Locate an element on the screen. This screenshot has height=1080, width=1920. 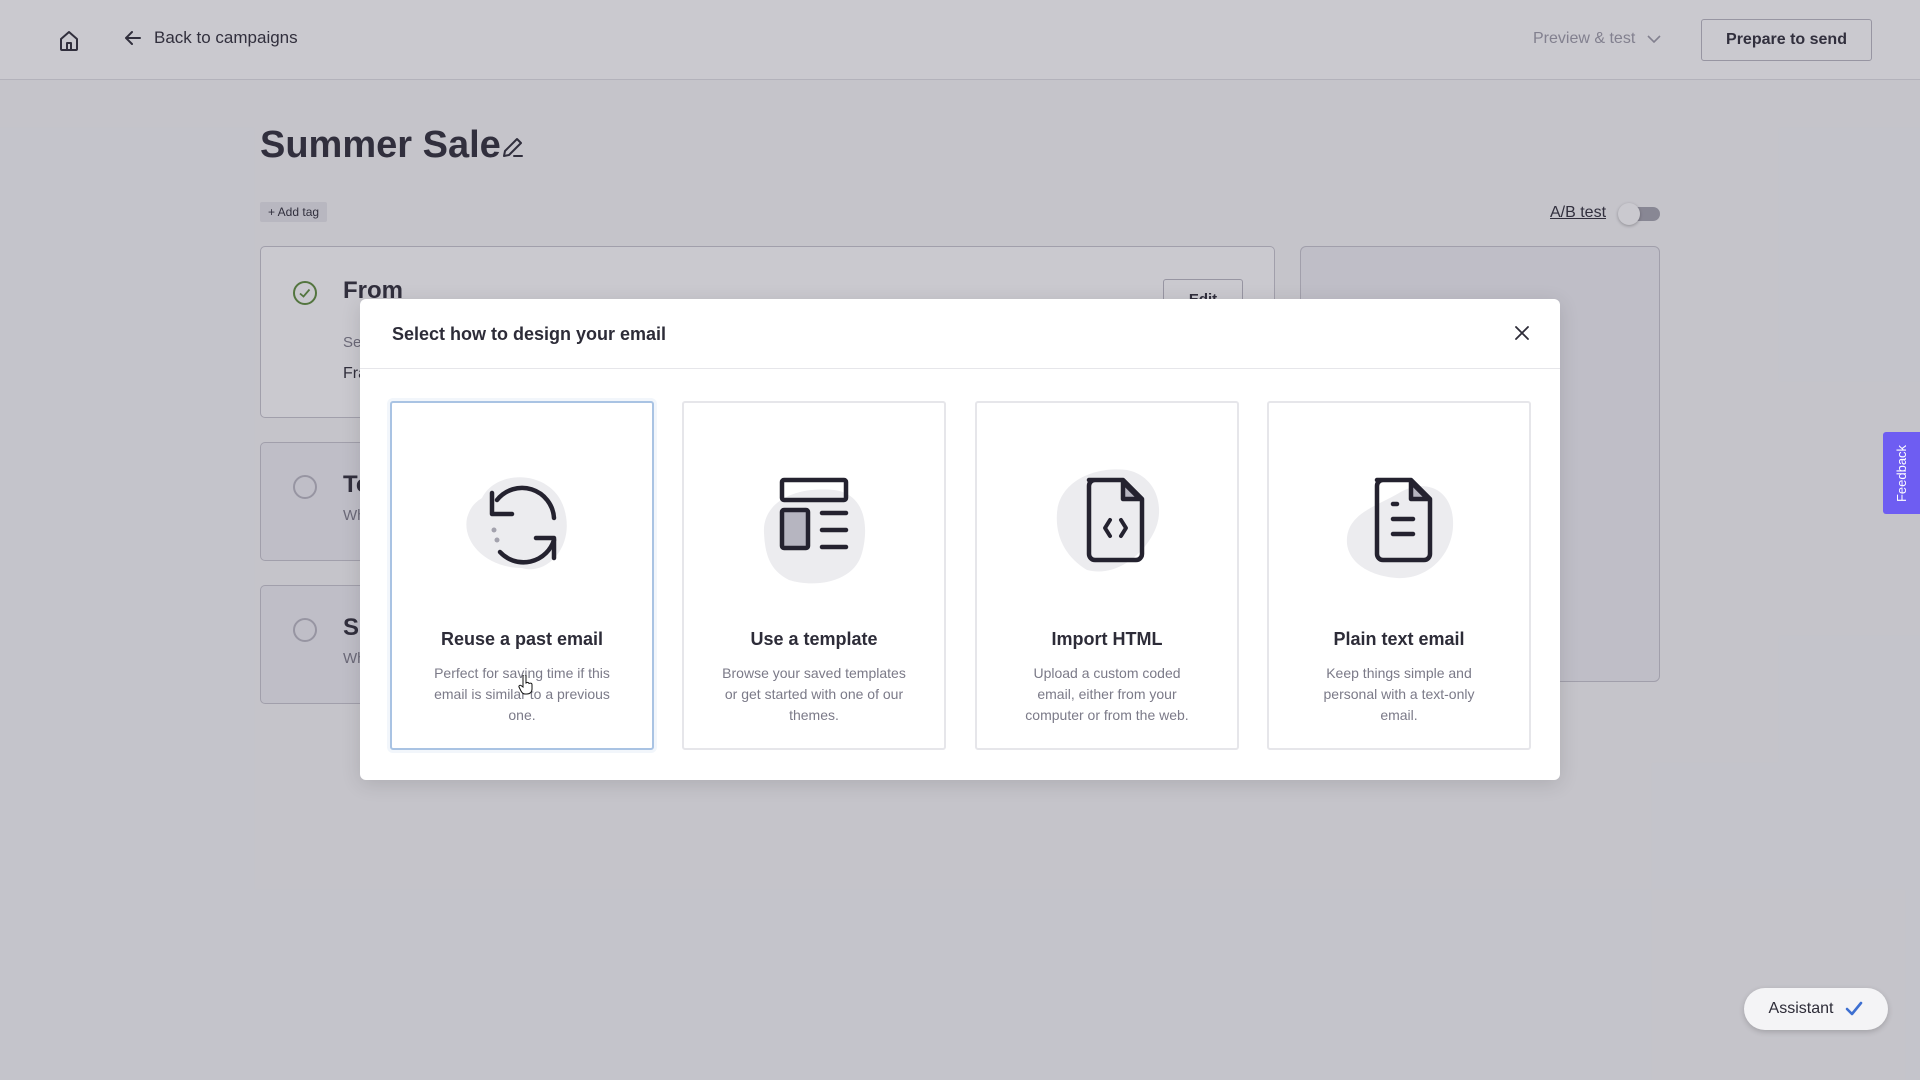
checkmark-icon is located at coordinates (1854, 1008).